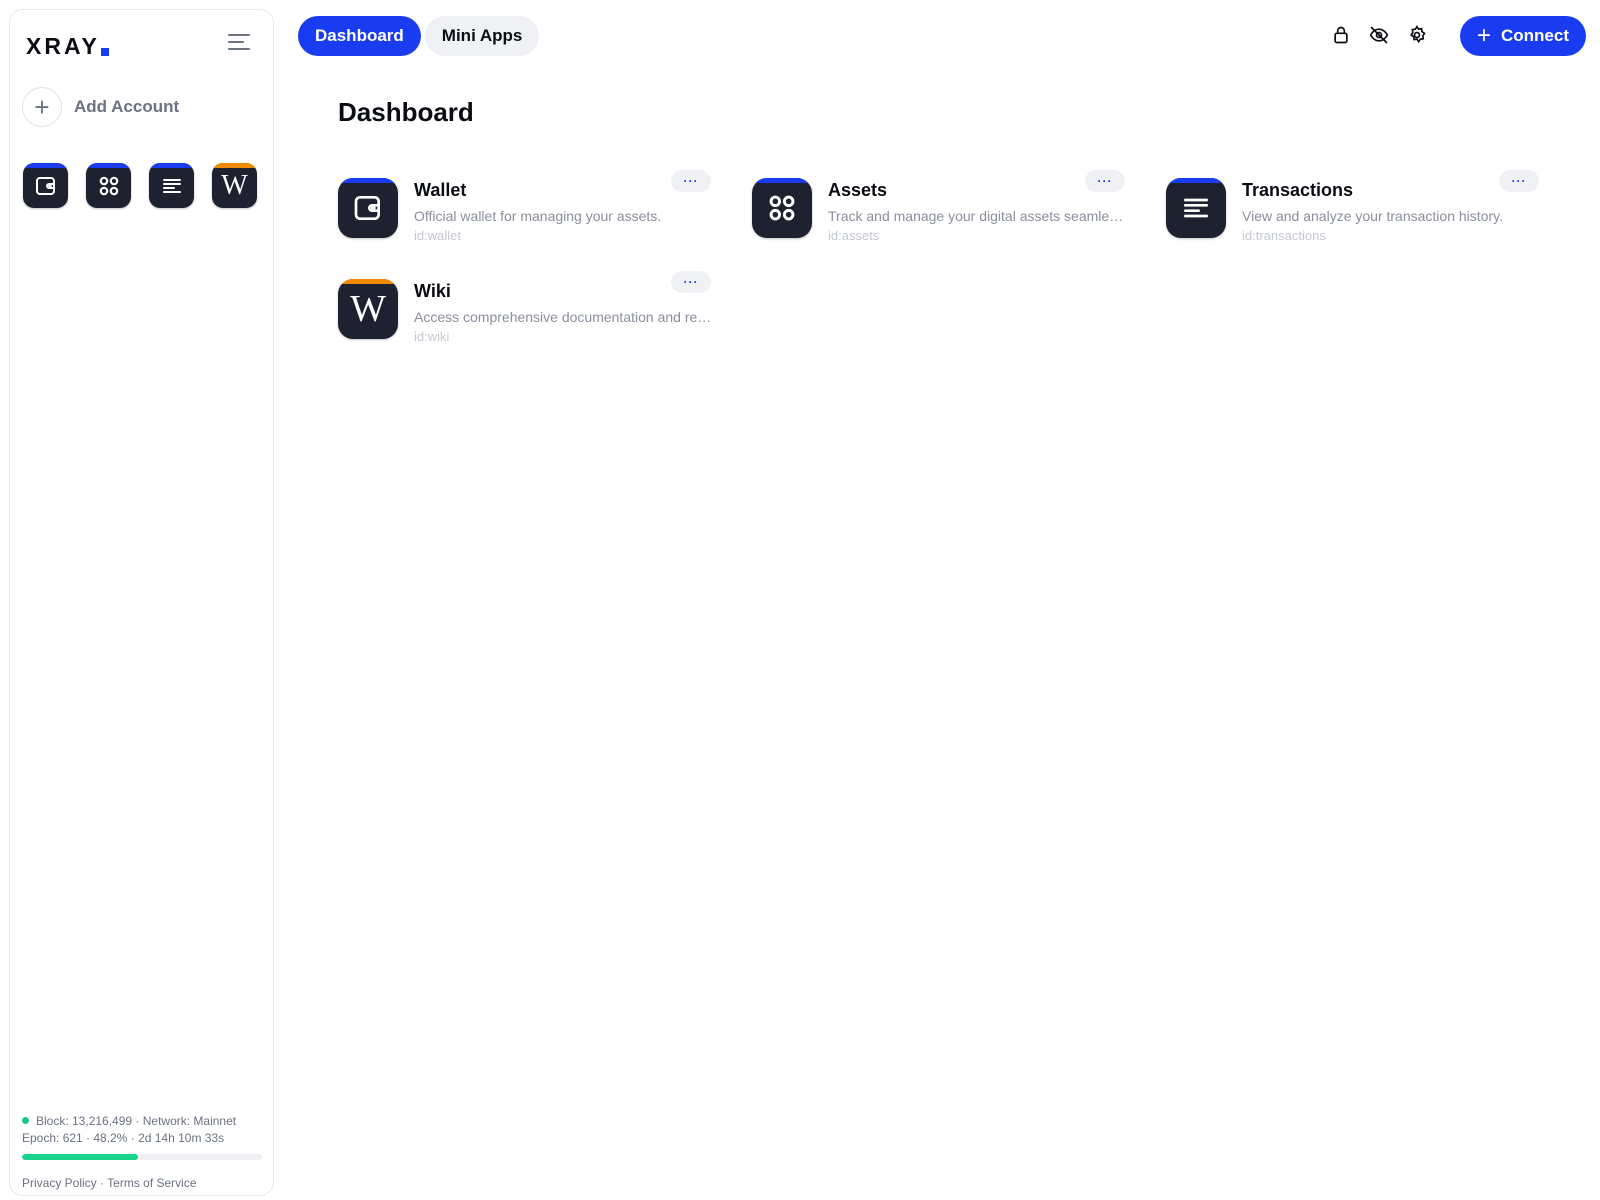 This screenshot has height=1200, width=1600. I want to click on status-line-epoch: Epoch: 621 · 48.2% · 2d 14h 10m 33s, so click(123, 1138).